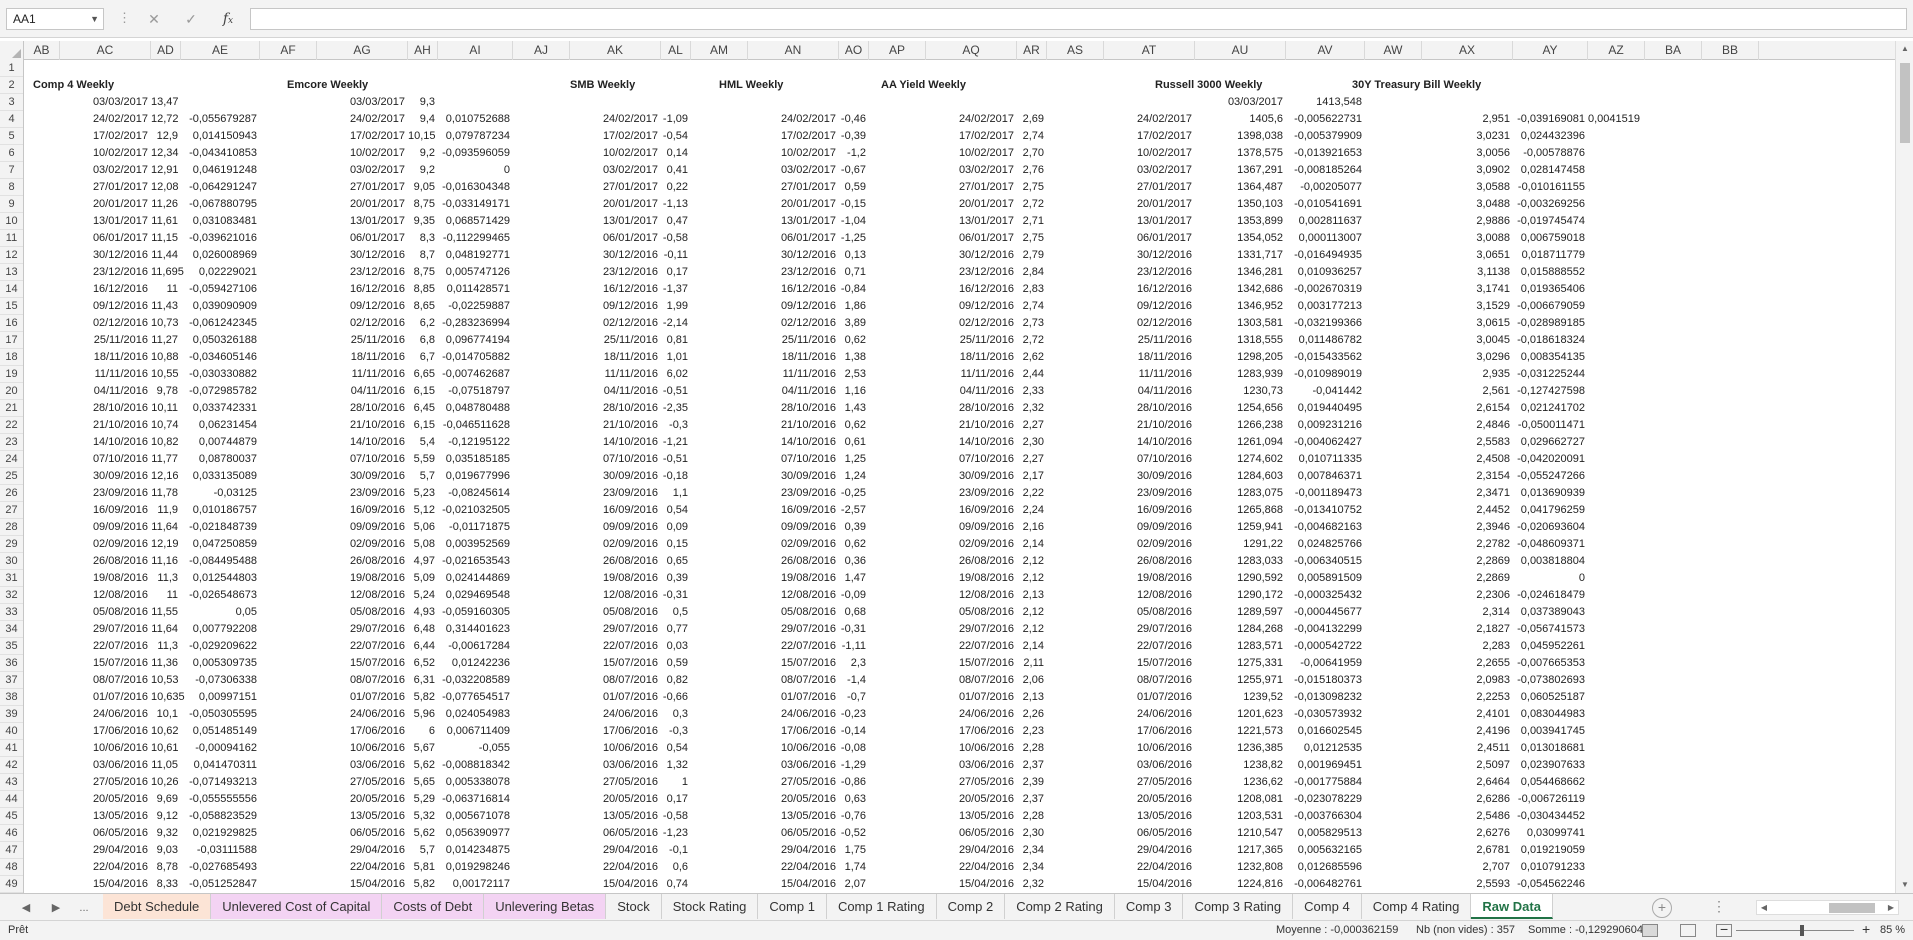 Image resolution: width=1913 pixels, height=940 pixels. What do you see at coordinates (674, 782) in the screenshot?
I see `cell: 1` at bounding box center [674, 782].